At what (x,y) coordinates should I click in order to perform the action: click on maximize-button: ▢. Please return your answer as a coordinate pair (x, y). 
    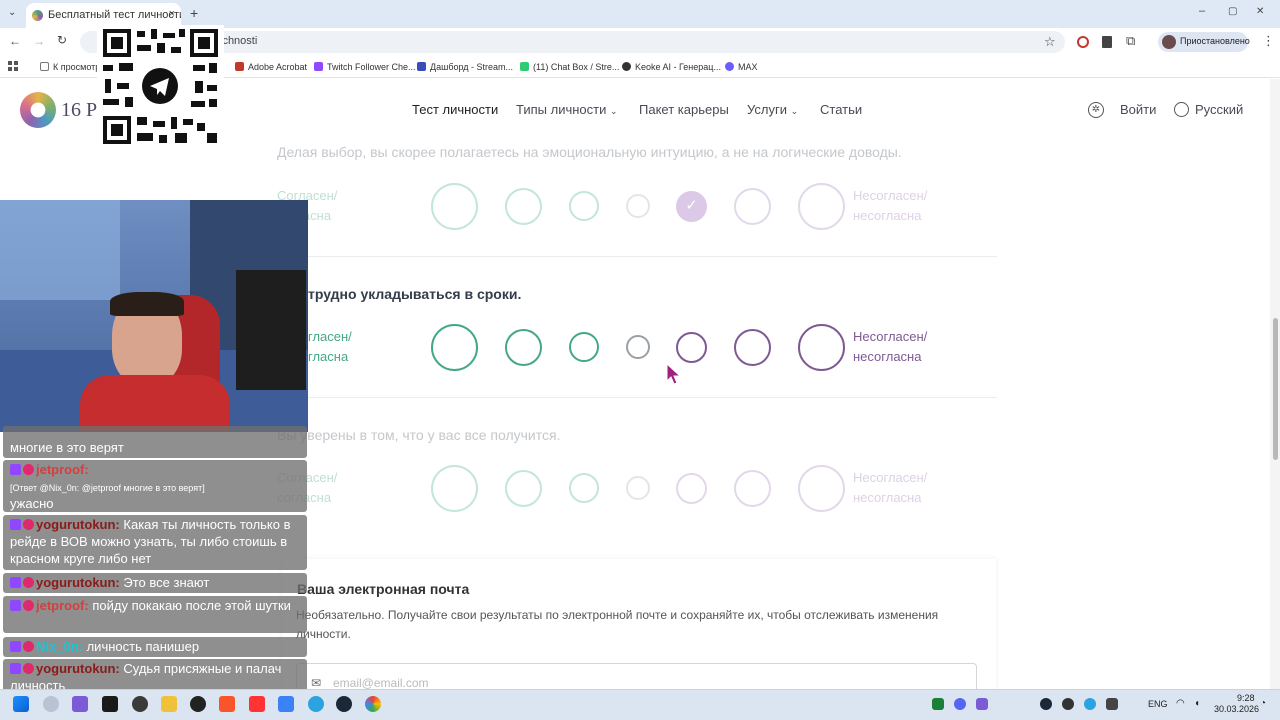
    Looking at the image, I should click on (1232, 11).